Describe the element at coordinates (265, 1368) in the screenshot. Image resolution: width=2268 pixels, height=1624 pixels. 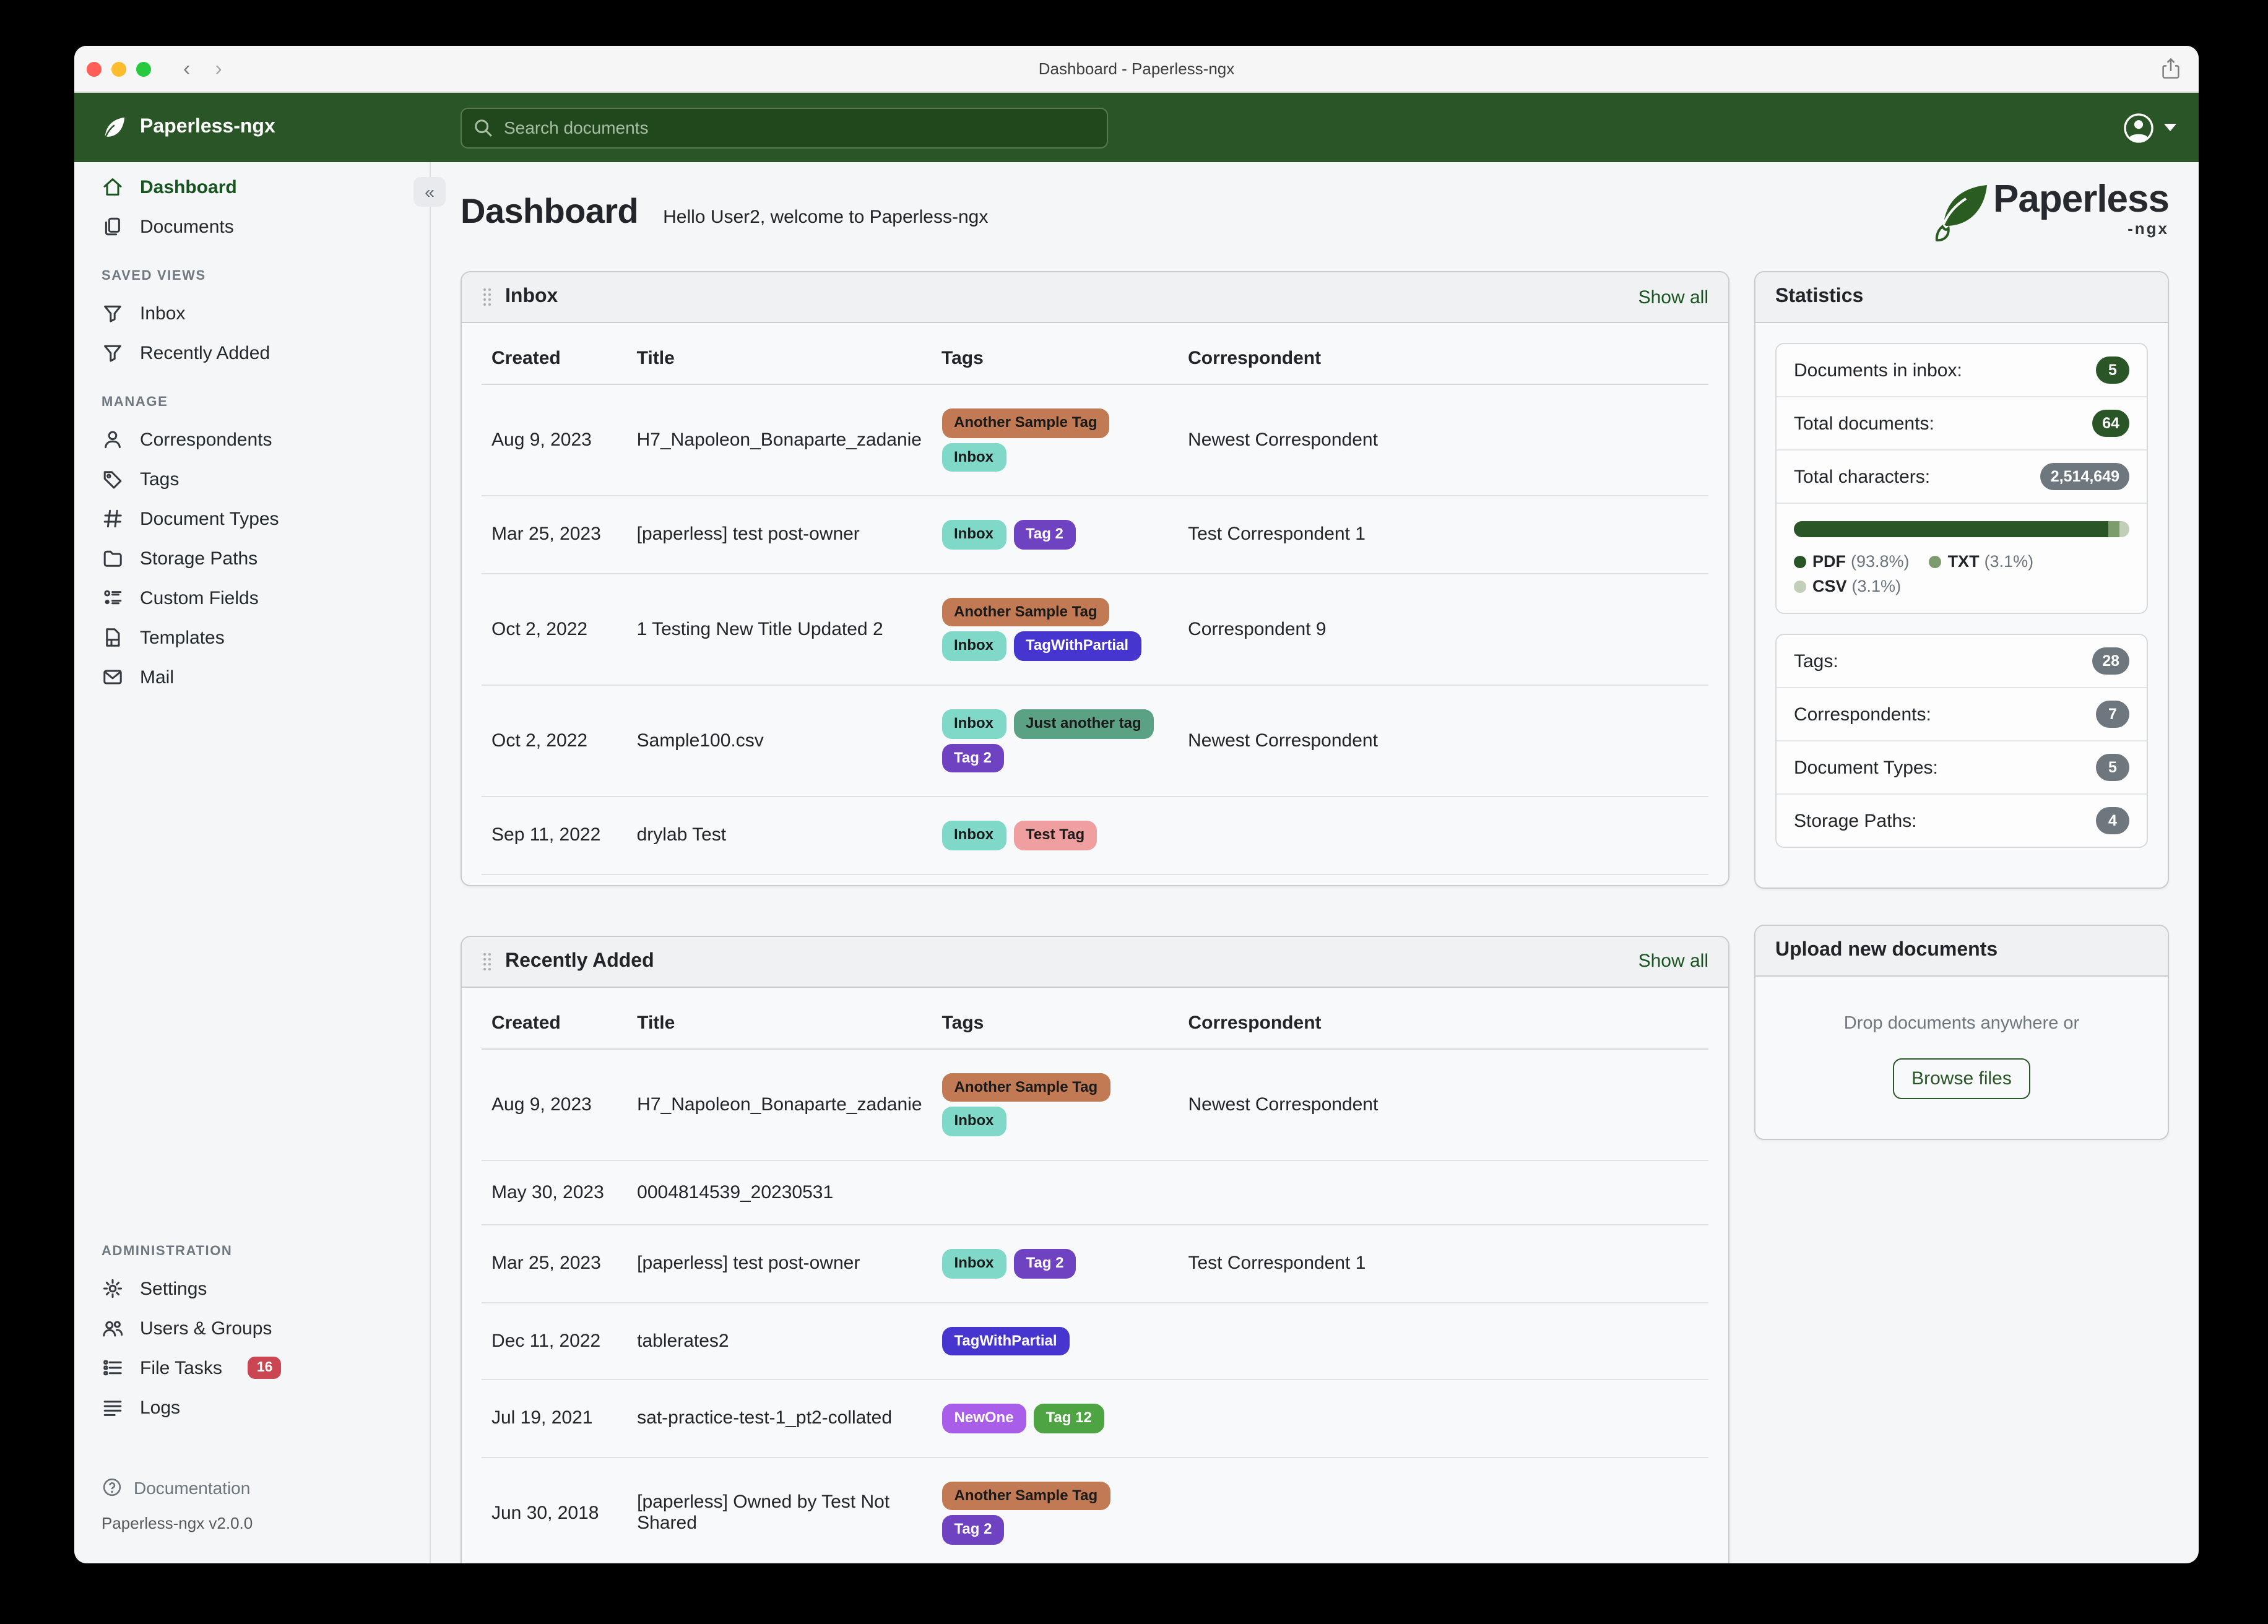
I see `file-tasks-count-badge: 16` at that location.